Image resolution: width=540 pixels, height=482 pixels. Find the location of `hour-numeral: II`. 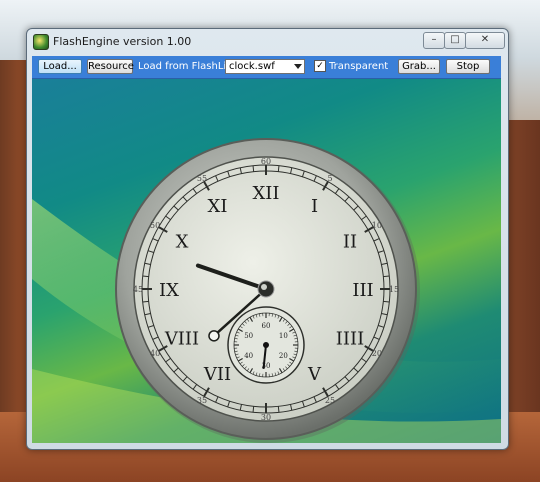

hour-numeral: II is located at coordinates (350, 242).